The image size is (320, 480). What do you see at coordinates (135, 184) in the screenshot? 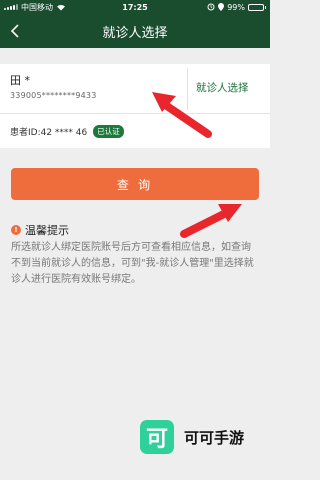
I see `query-button: 查 询` at bounding box center [135, 184].